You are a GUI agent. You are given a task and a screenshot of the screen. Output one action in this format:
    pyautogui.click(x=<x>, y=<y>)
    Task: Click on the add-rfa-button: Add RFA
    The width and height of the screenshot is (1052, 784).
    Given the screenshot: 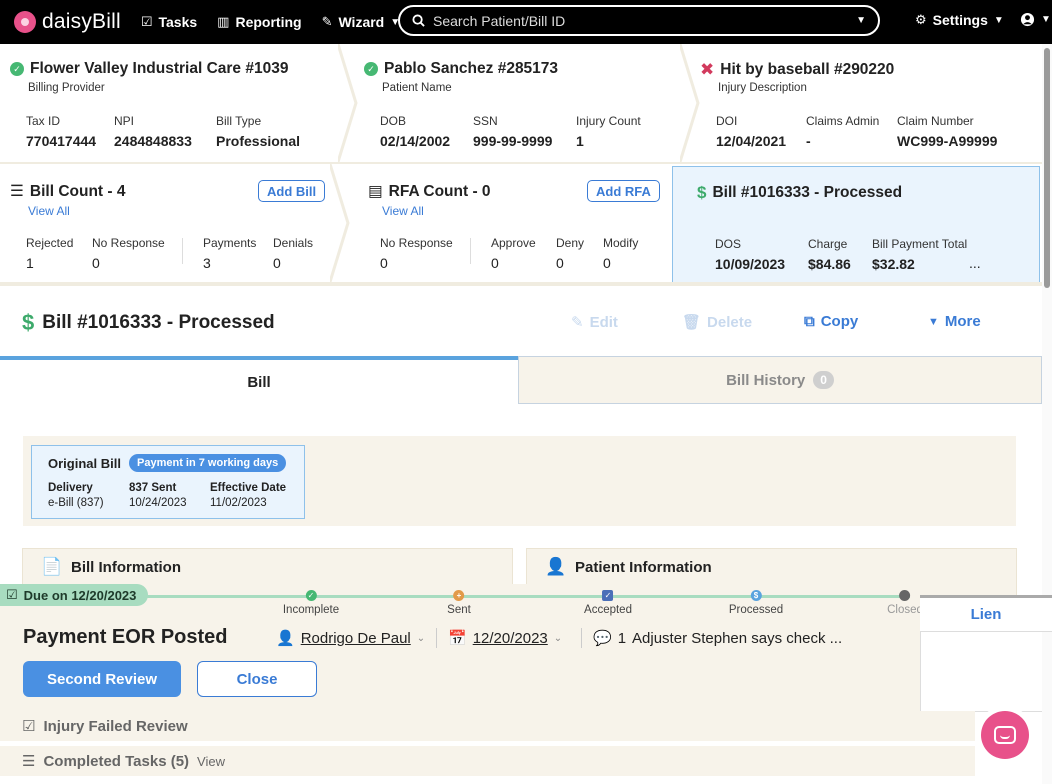 What is the action you would take?
    pyautogui.click(x=623, y=191)
    